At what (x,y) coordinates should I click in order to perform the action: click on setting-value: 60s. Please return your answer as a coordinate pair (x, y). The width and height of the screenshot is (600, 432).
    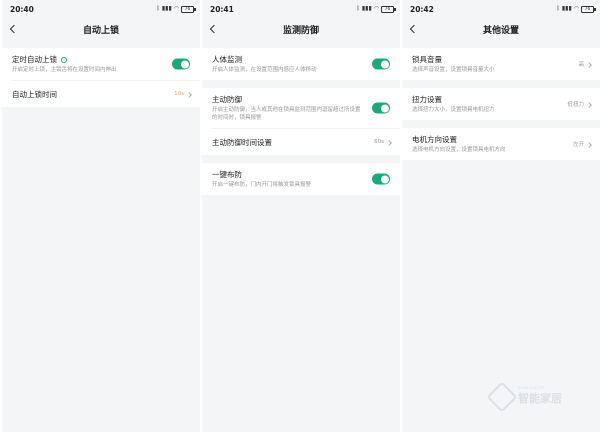
    Looking at the image, I should click on (379, 142).